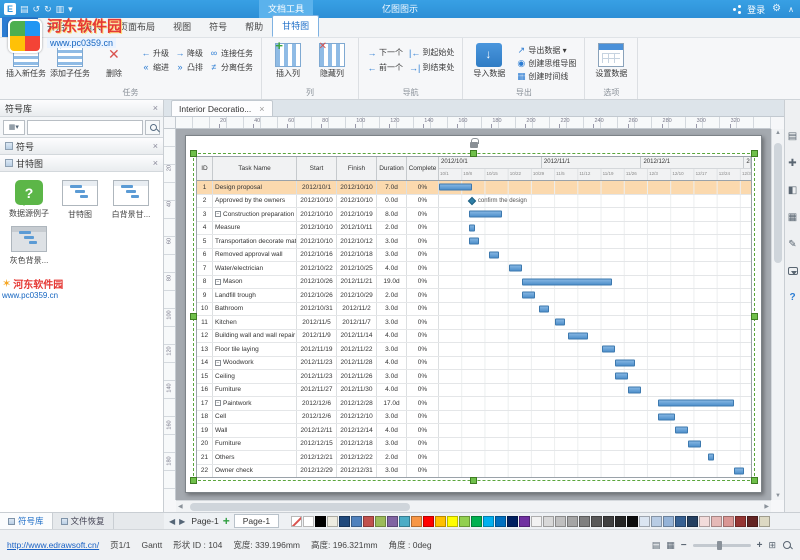  I want to click on gantt-task-row: 22 Owner check 2012/12/29 2012/12/31 3.0d 0%, so click(474, 470).